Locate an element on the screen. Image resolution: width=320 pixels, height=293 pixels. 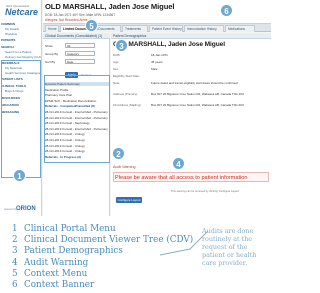
demographics-key: Age: is located at coordinates (116, 62).